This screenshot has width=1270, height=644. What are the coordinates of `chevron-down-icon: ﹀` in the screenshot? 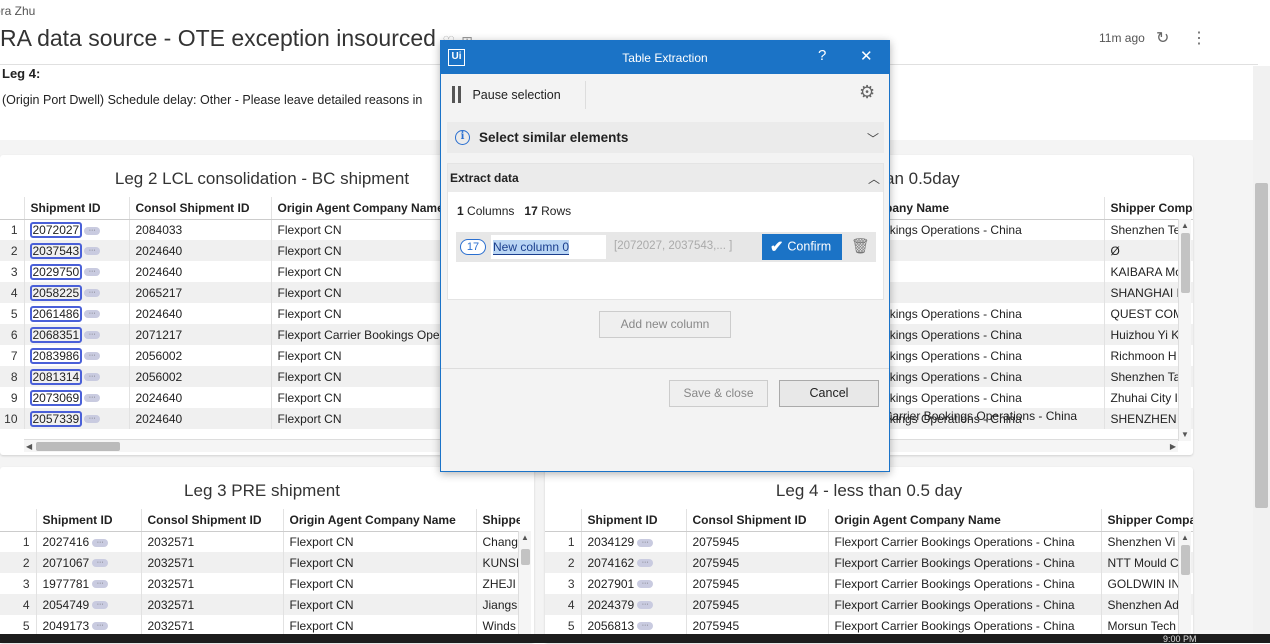 It's located at (873, 138).